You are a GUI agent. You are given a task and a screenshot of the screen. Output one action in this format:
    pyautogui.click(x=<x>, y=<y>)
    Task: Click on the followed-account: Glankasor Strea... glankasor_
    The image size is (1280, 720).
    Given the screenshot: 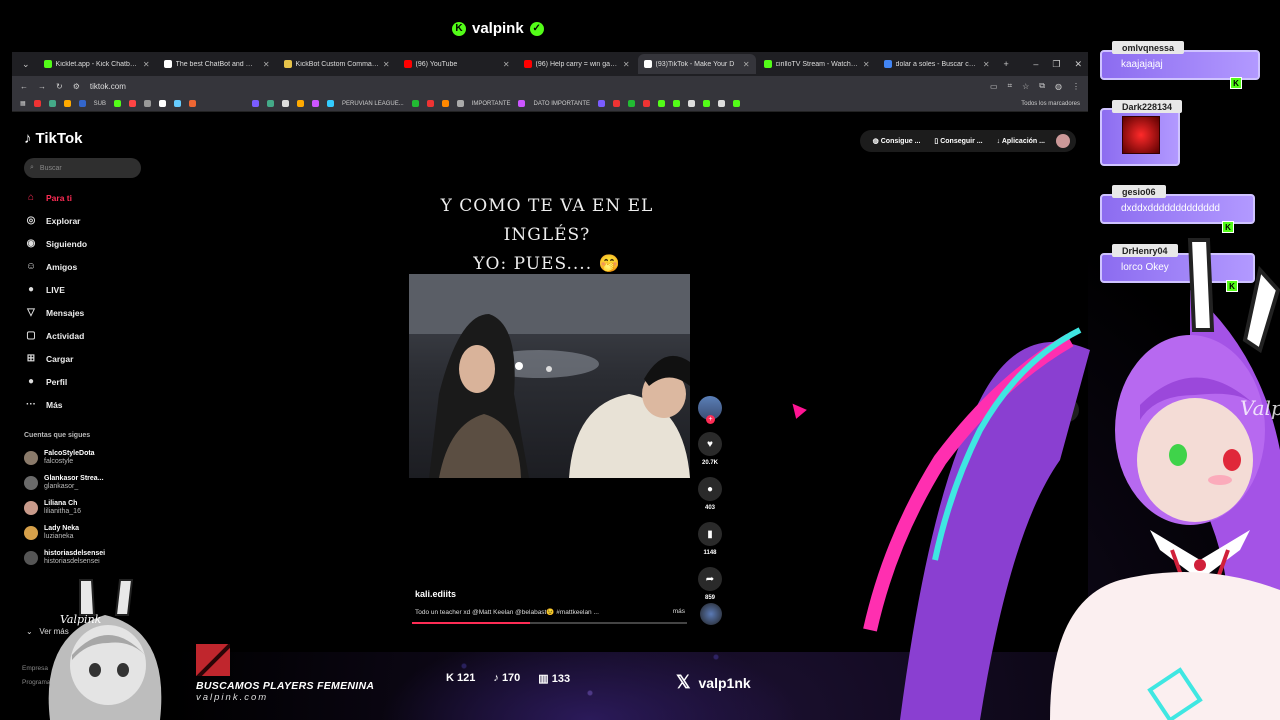 What is the action you would take?
    pyautogui.click(x=84, y=482)
    